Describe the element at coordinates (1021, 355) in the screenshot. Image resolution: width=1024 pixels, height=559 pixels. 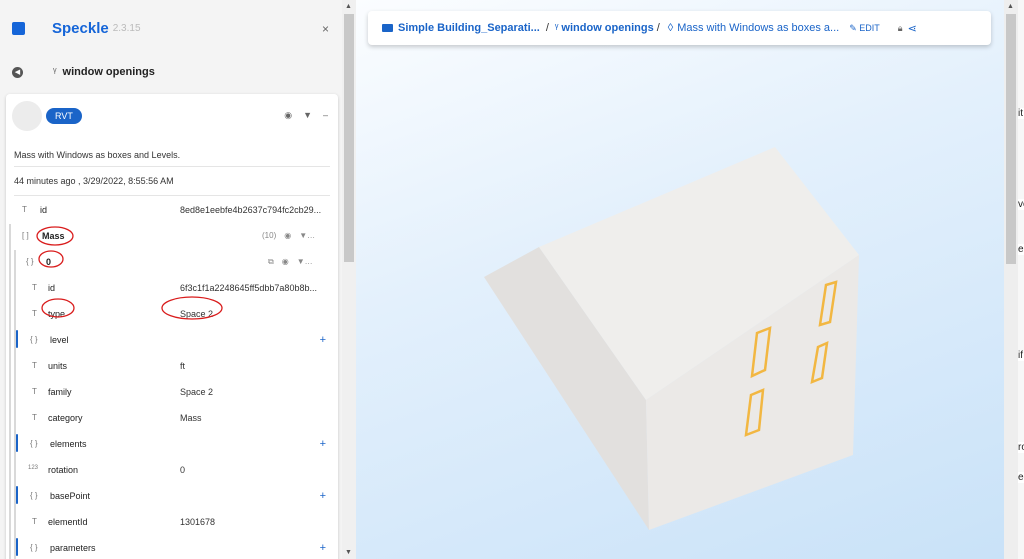
I see `clipped-text: if` at that location.